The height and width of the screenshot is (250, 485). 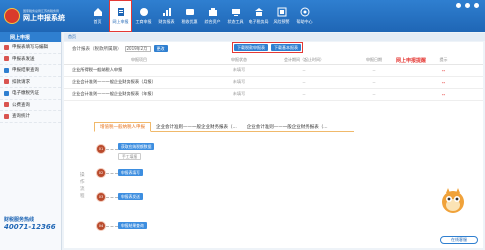 What do you see at coordinates (139, 82) in the screenshot?
I see `row-name: 企业会计准则——一般企业财务报表（月报）` at bounding box center [139, 82].